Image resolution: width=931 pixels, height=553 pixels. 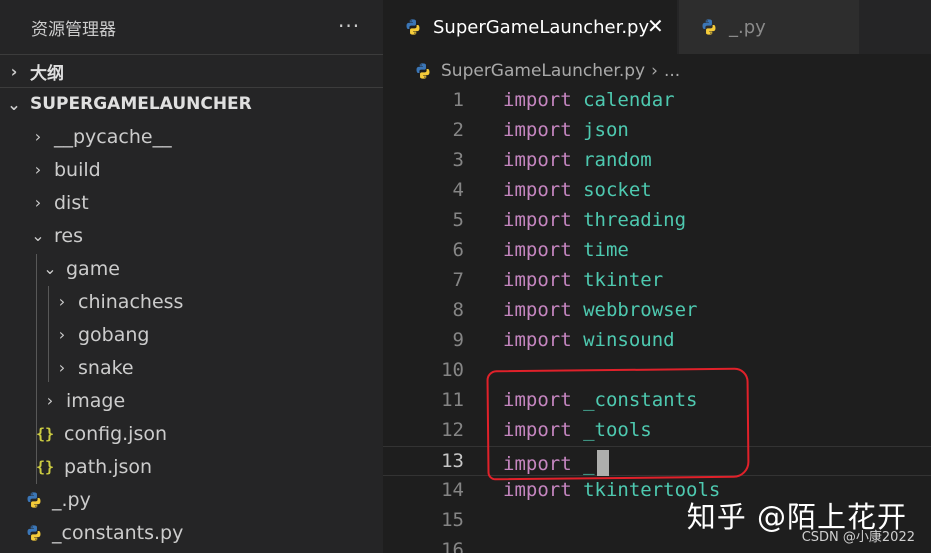 I want to click on tree-file: {} config.json, so click(x=191, y=433).